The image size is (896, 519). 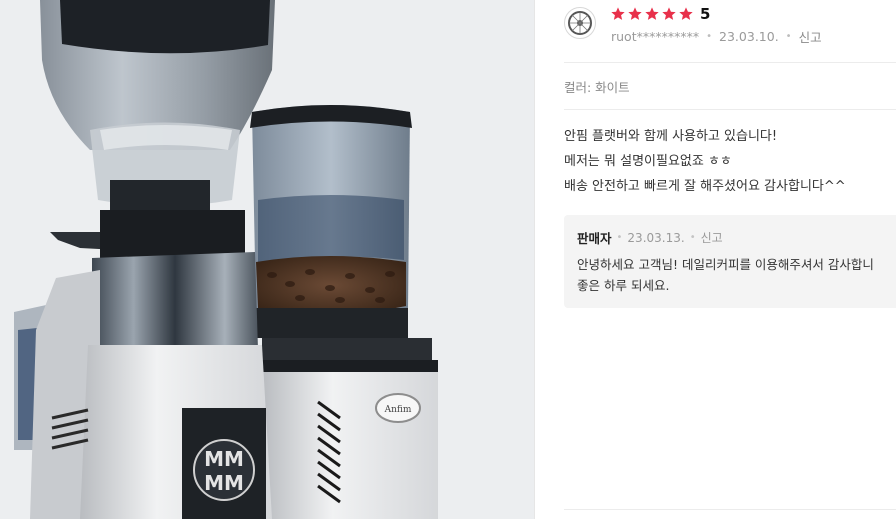 I want to click on review-date: 23.03.10., so click(x=749, y=36).